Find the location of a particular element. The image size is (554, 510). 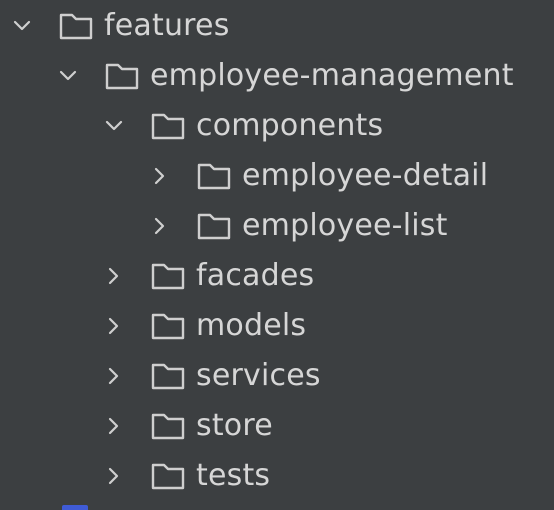

tree-row-label: facades is located at coordinates (255, 276).